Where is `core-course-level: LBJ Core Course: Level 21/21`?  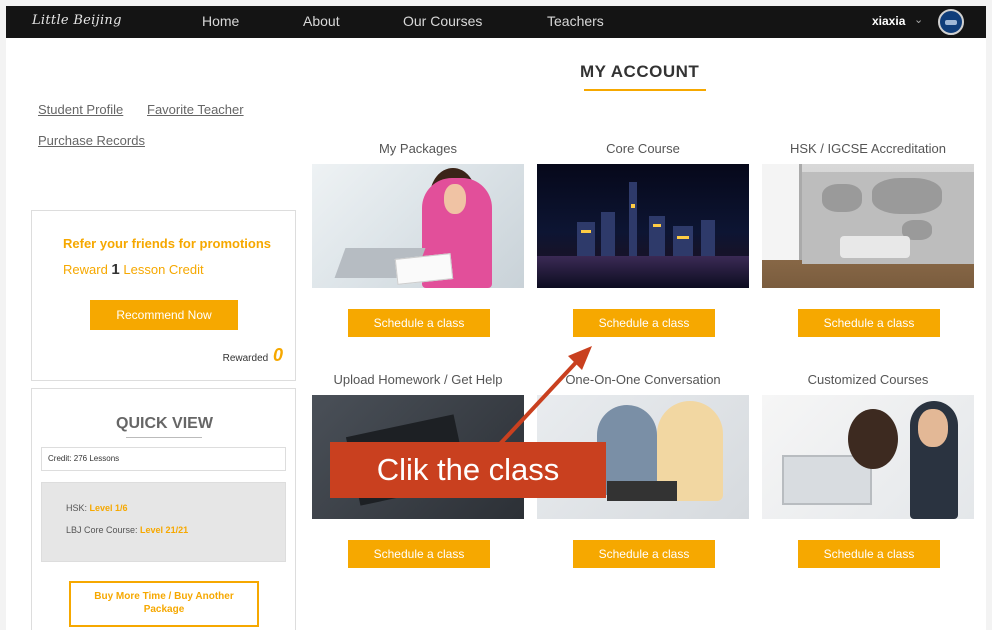
core-course-level: LBJ Core Course: Level 21/21 is located at coordinates (127, 530).